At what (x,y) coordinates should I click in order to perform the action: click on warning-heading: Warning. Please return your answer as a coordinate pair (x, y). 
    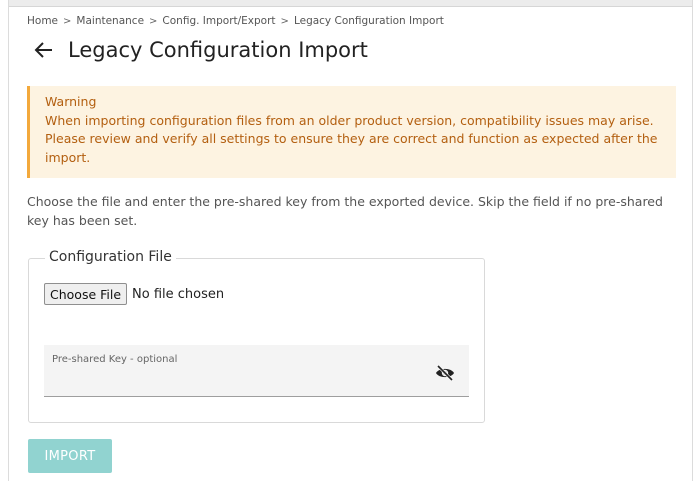
    Looking at the image, I should click on (71, 101).